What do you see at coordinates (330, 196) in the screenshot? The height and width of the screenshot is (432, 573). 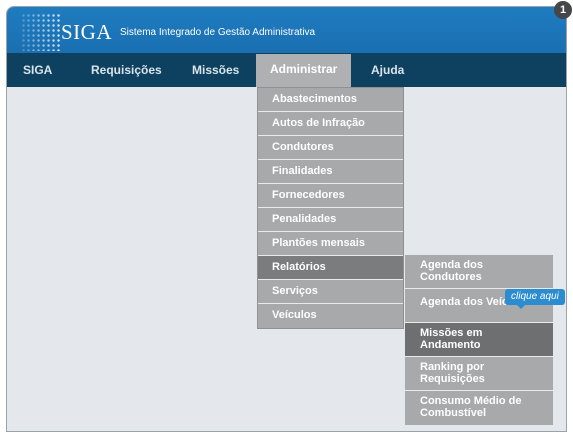 I see `menu-item-fornecedores: Fornecedores` at bounding box center [330, 196].